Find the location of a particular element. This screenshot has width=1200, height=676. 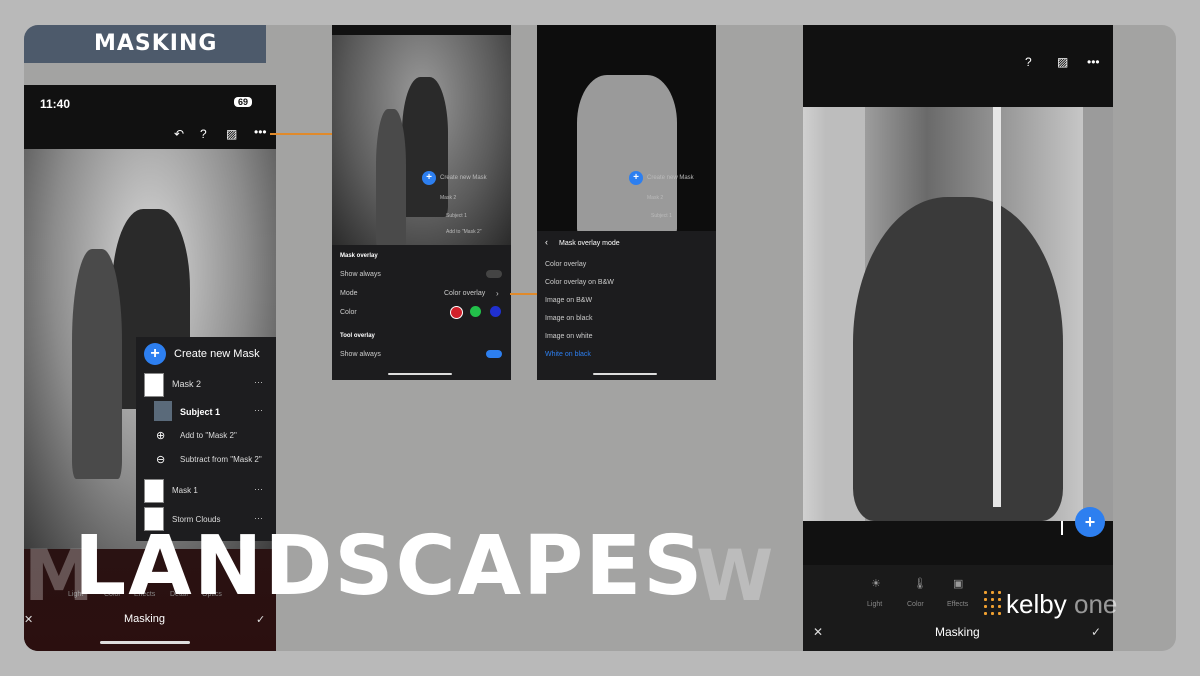

chevron-right-icon: › is located at coordinates (497, 293).